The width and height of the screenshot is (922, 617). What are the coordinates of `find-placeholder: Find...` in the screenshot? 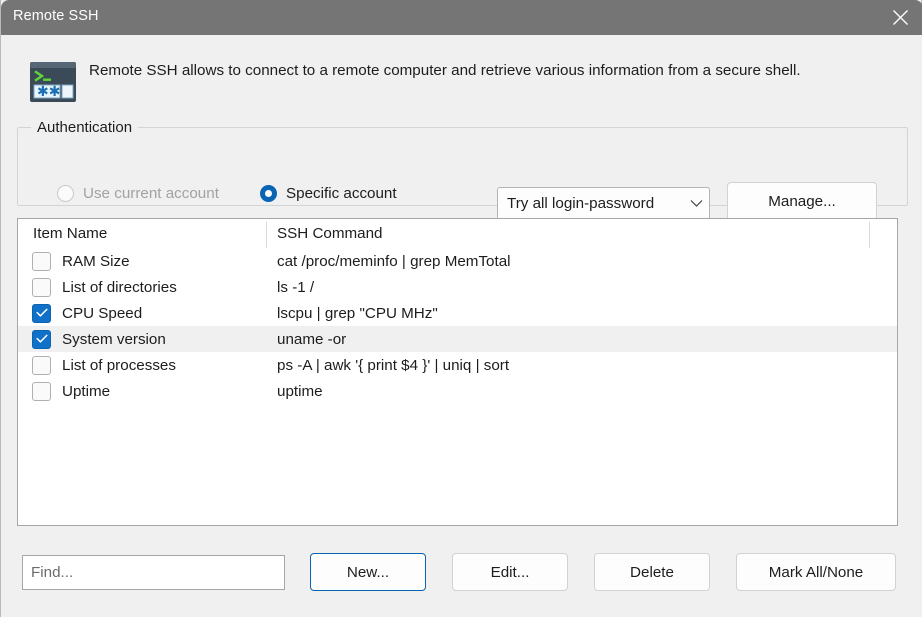 It's located at (52, 572).